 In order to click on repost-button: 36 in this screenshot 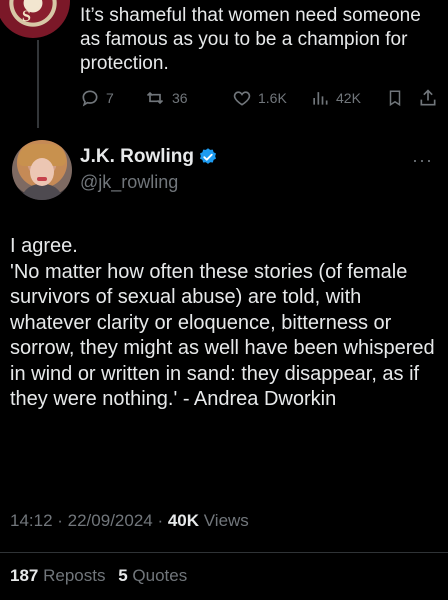, I will do `click(166, 98)`.